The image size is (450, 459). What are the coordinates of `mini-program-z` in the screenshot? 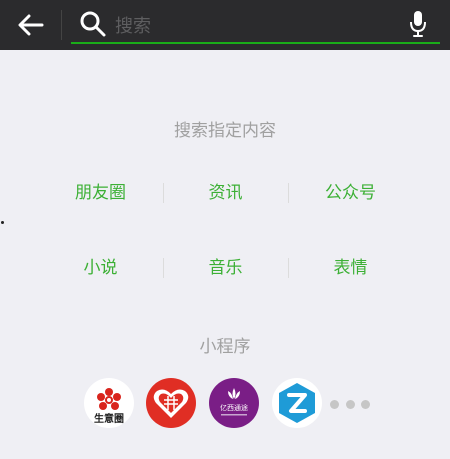 It's located at (297, 403).